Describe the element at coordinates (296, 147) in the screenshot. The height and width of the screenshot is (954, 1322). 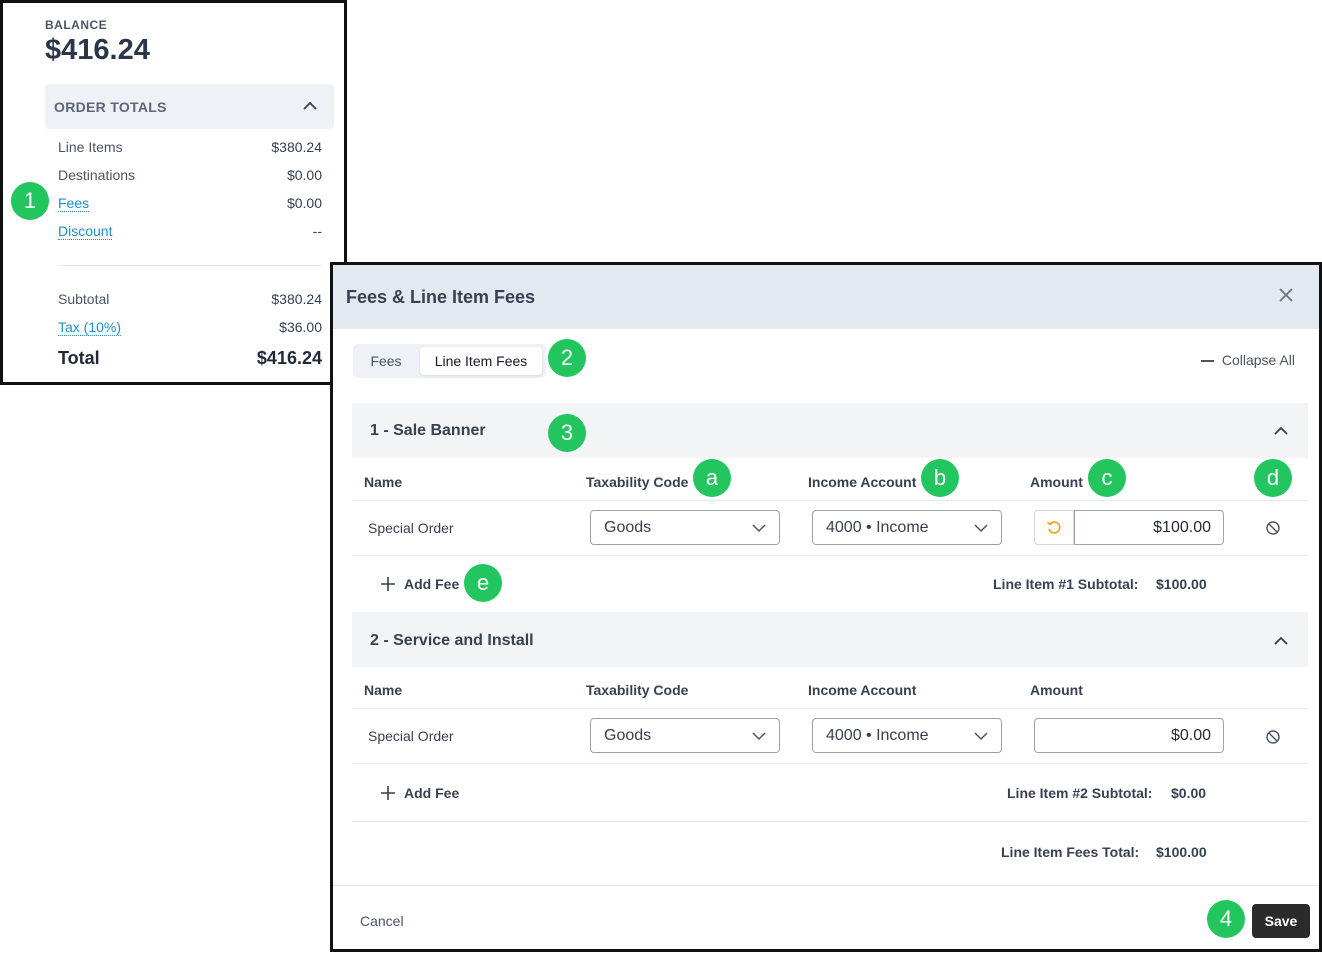
I see `row-value: $380.24` at that location.